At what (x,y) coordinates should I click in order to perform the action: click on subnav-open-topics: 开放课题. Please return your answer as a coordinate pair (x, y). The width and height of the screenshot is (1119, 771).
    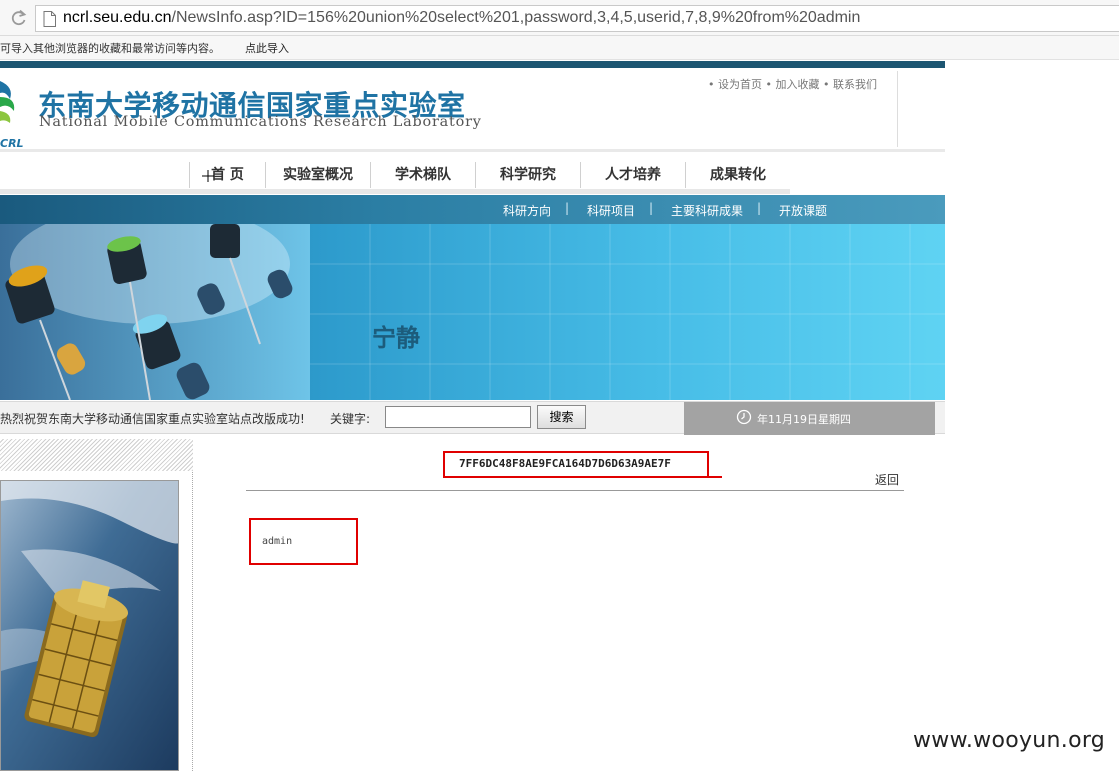
    Looking at the image, I should click on (803, 210).